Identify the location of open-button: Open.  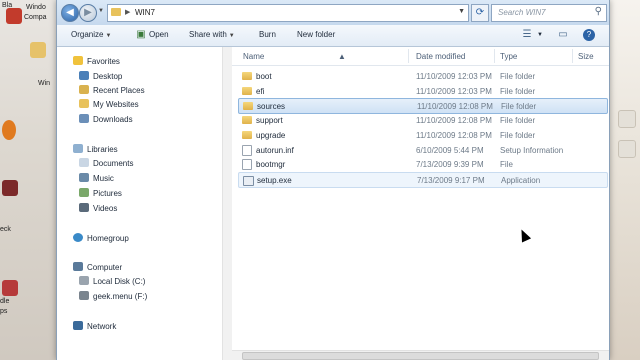
(159, 34).